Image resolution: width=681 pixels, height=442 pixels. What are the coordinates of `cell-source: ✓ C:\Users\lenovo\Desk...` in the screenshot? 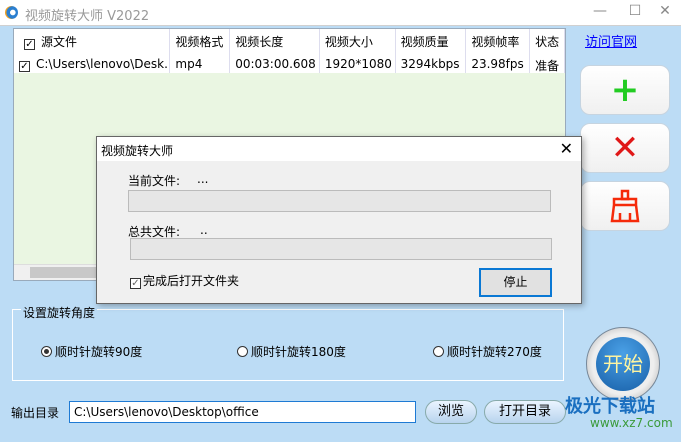 It's located at (92, 63).